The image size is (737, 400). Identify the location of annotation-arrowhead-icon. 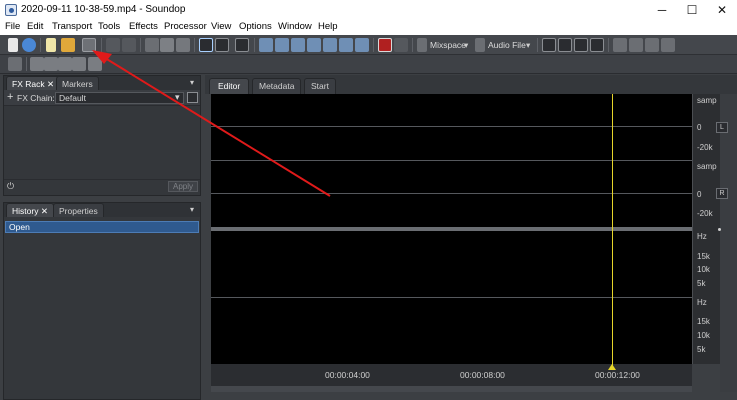
(102, 57).